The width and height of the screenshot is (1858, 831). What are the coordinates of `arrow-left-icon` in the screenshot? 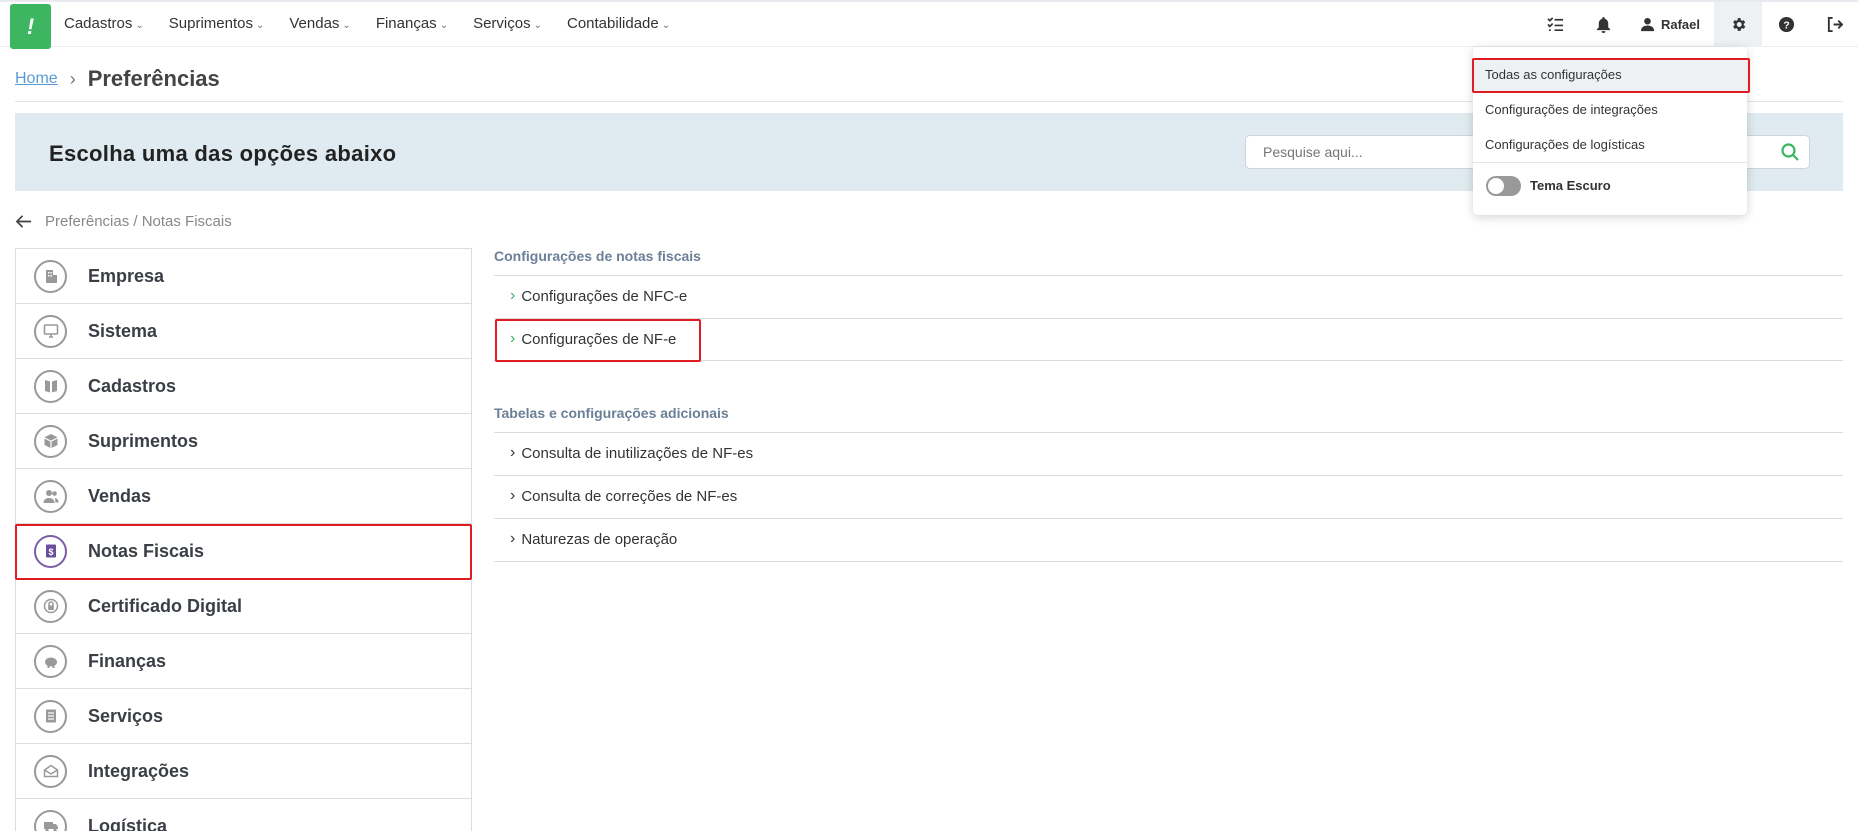 It's located at (23, 221).